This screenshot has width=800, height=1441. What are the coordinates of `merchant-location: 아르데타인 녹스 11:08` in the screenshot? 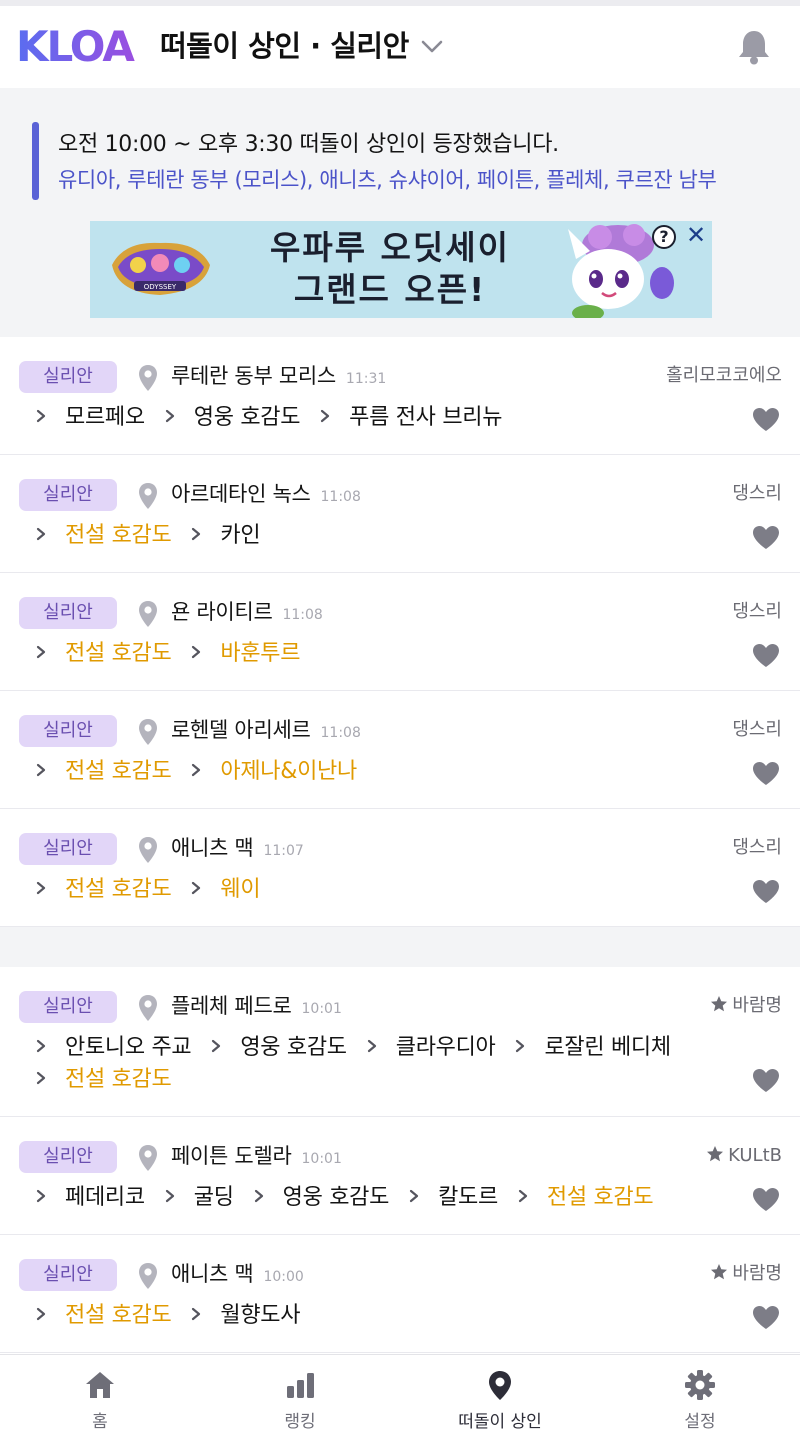 It's located at (266, 495).